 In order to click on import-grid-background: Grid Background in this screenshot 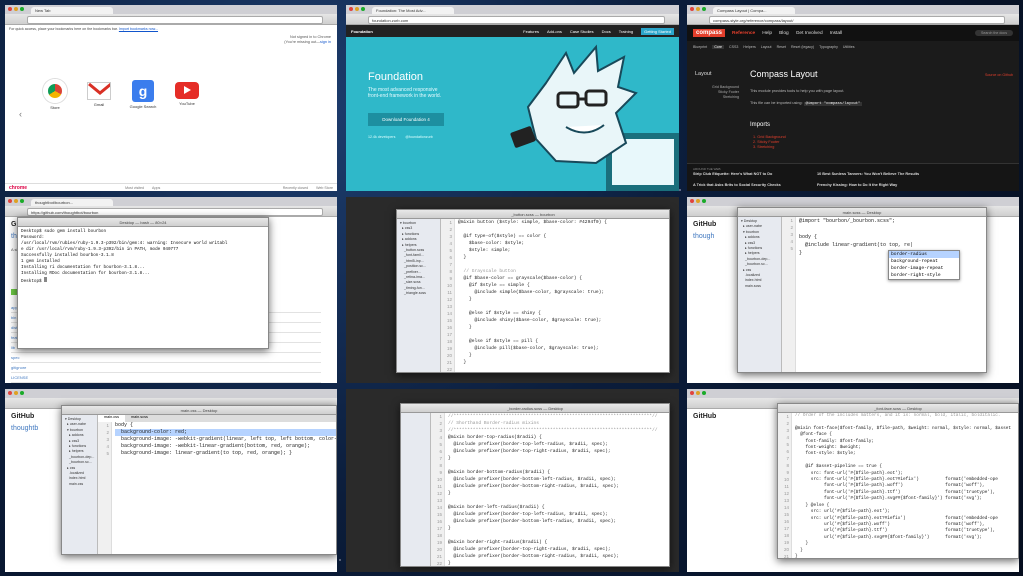, I will do `click(771, 137)`.